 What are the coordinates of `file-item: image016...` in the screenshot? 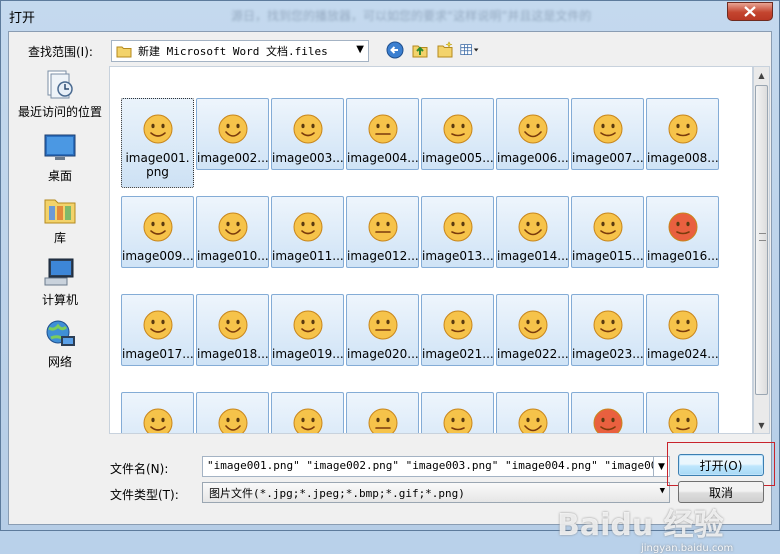 It's located at (682, 232).